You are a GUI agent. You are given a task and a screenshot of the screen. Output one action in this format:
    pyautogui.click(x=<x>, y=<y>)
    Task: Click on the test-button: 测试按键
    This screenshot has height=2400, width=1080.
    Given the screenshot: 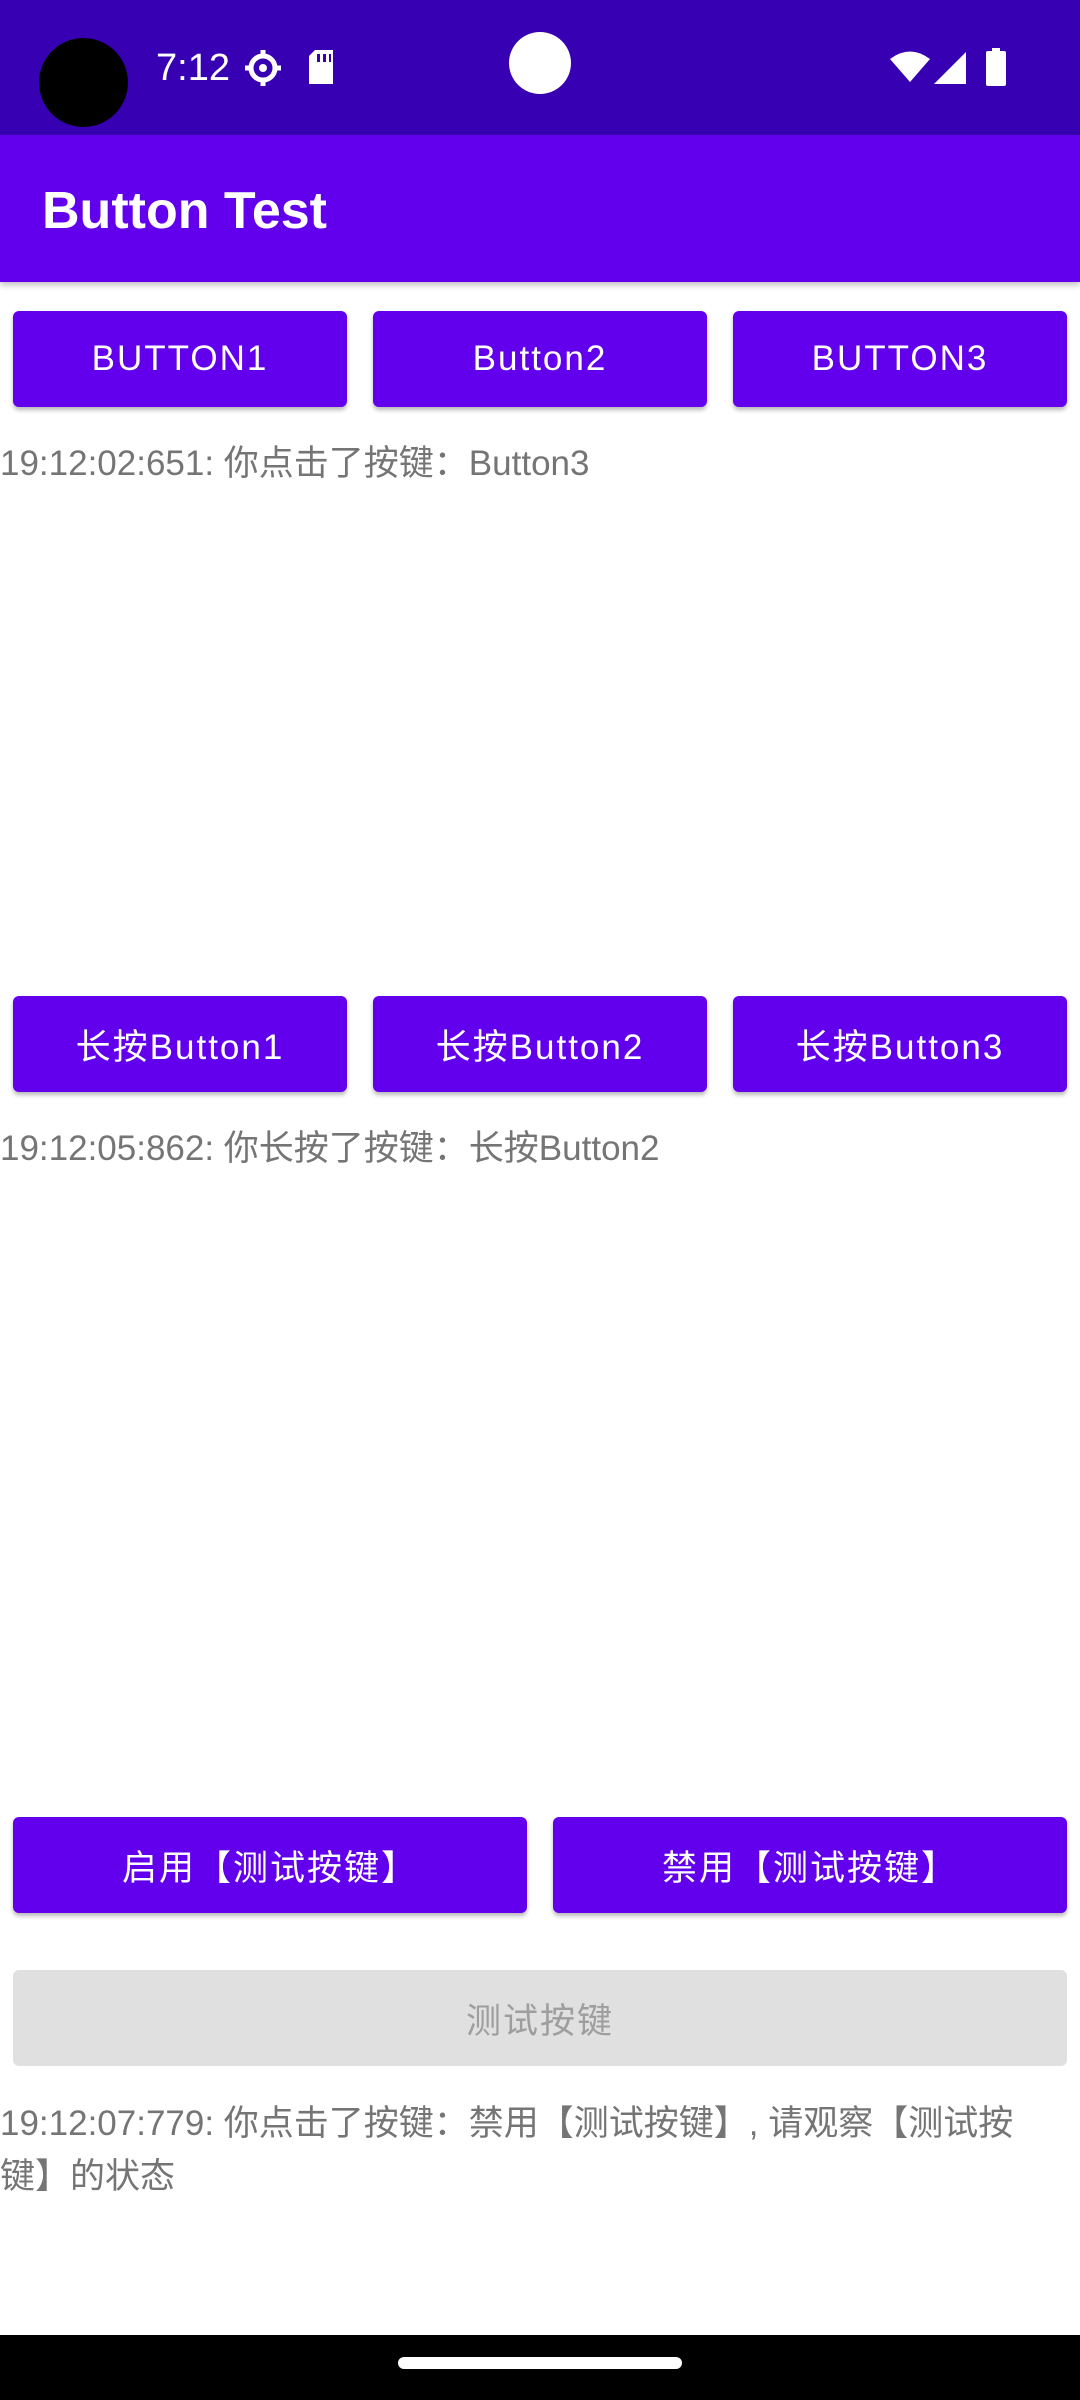 What is the action you would take?
    pyautogui.click(x=540, y=2018)
    